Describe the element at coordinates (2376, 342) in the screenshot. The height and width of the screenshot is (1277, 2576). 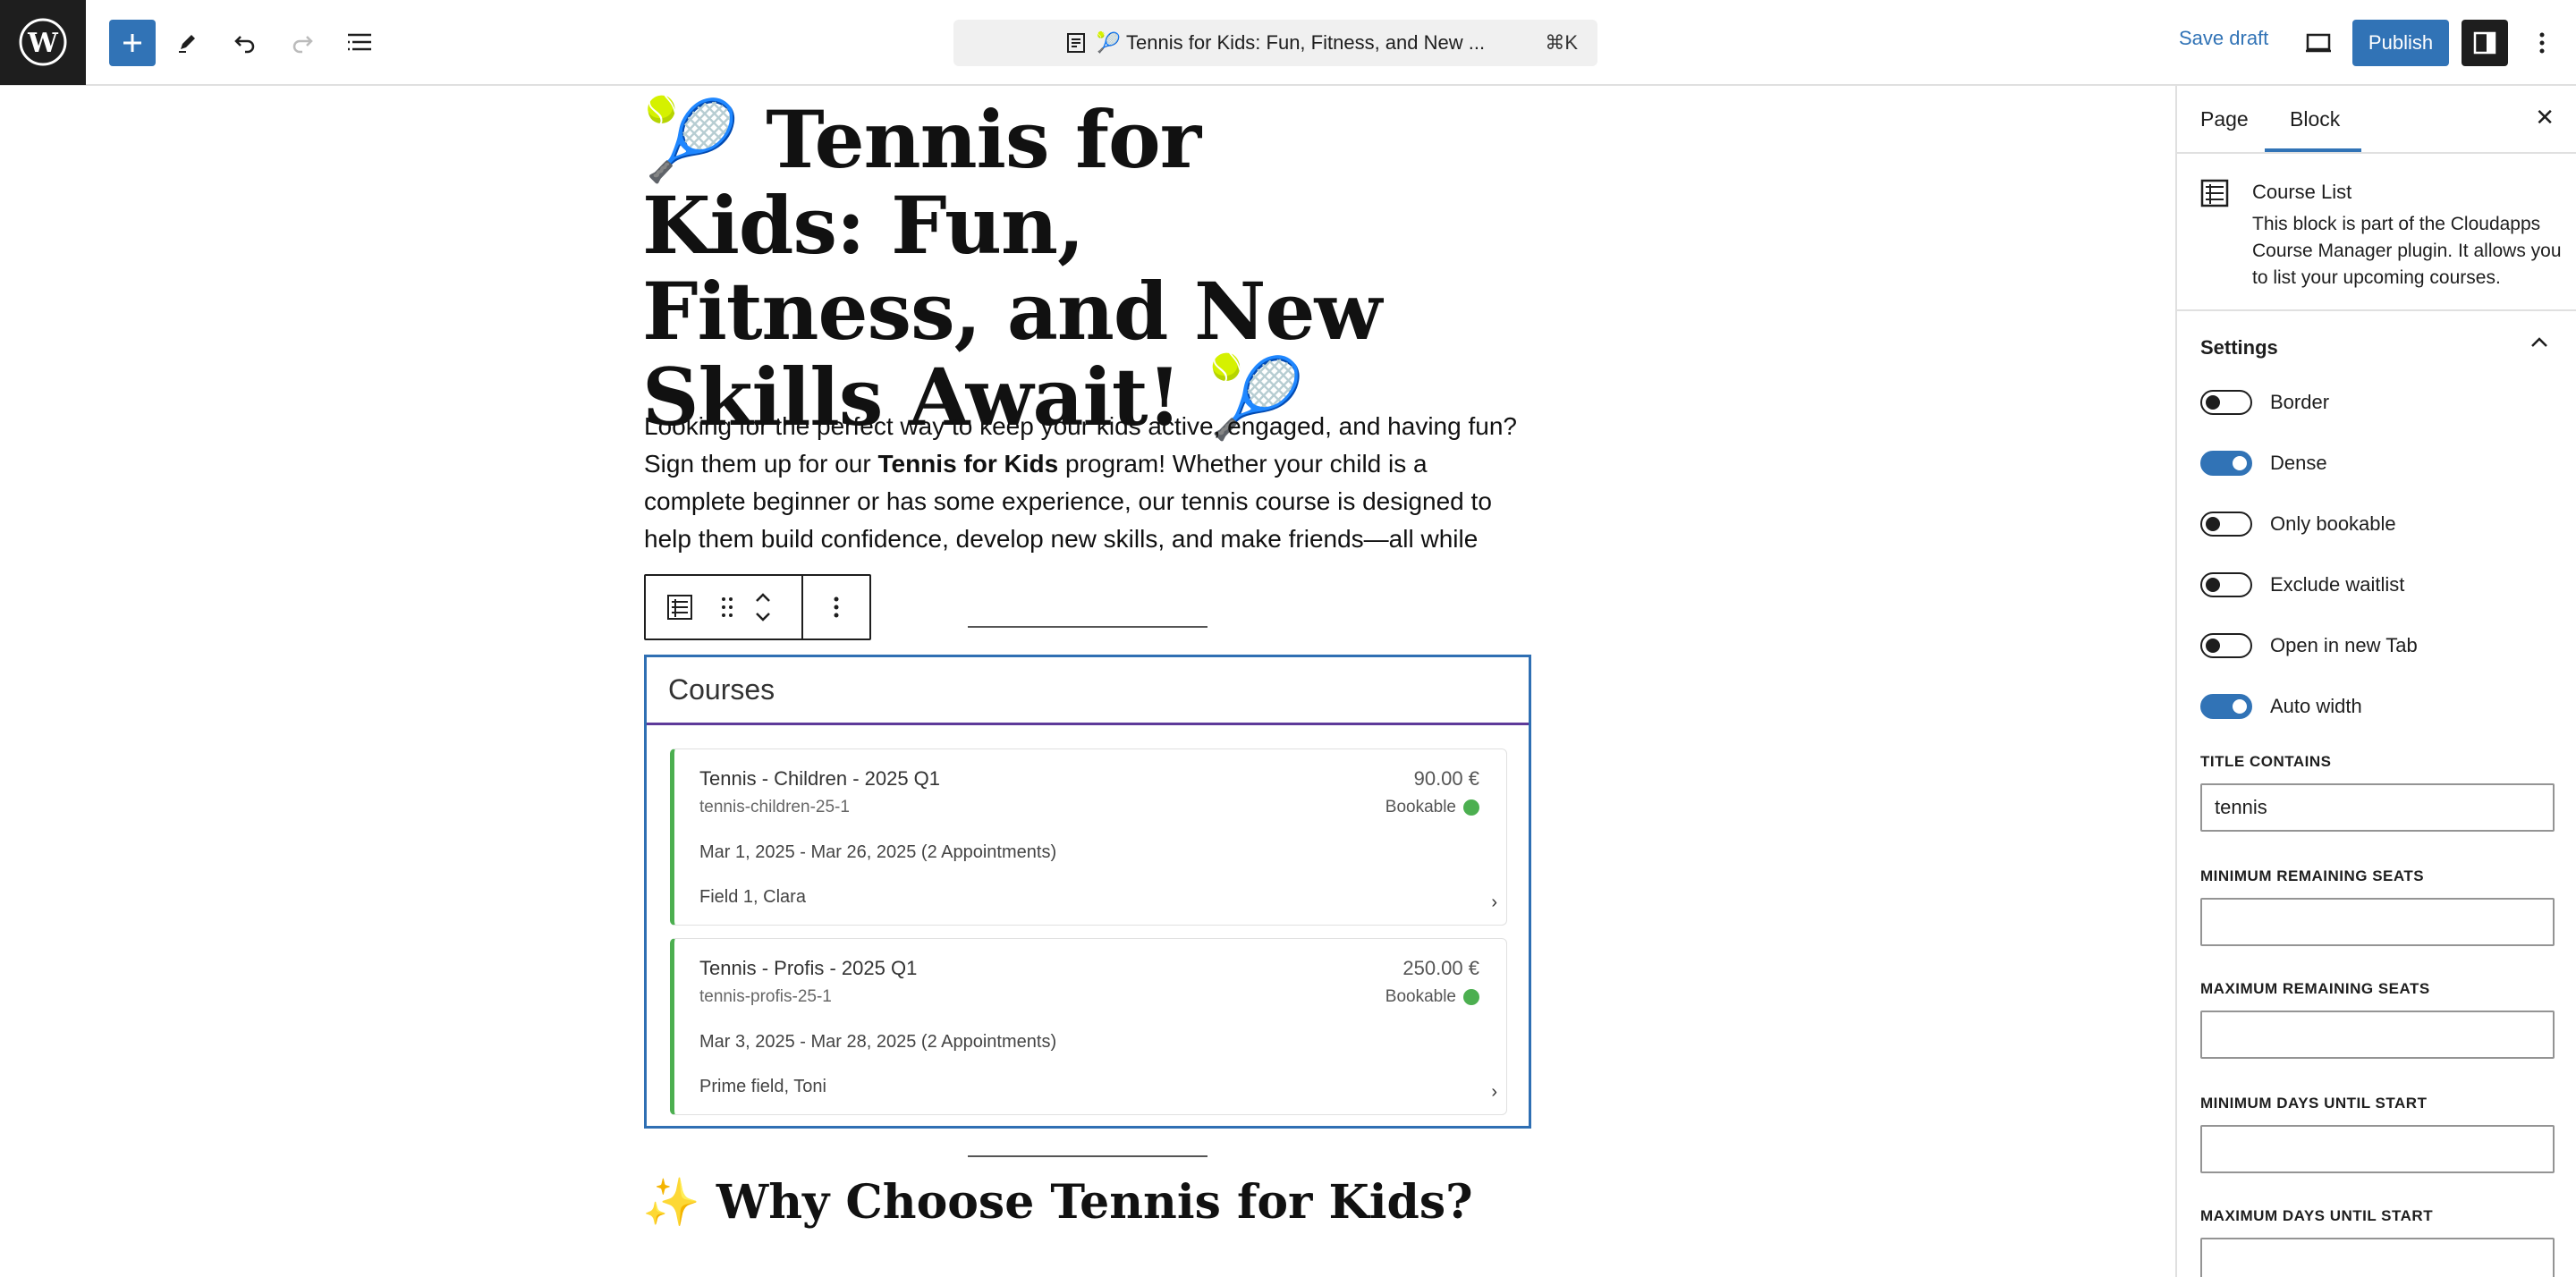
I see `settings-panel-header: Settings` at that location.